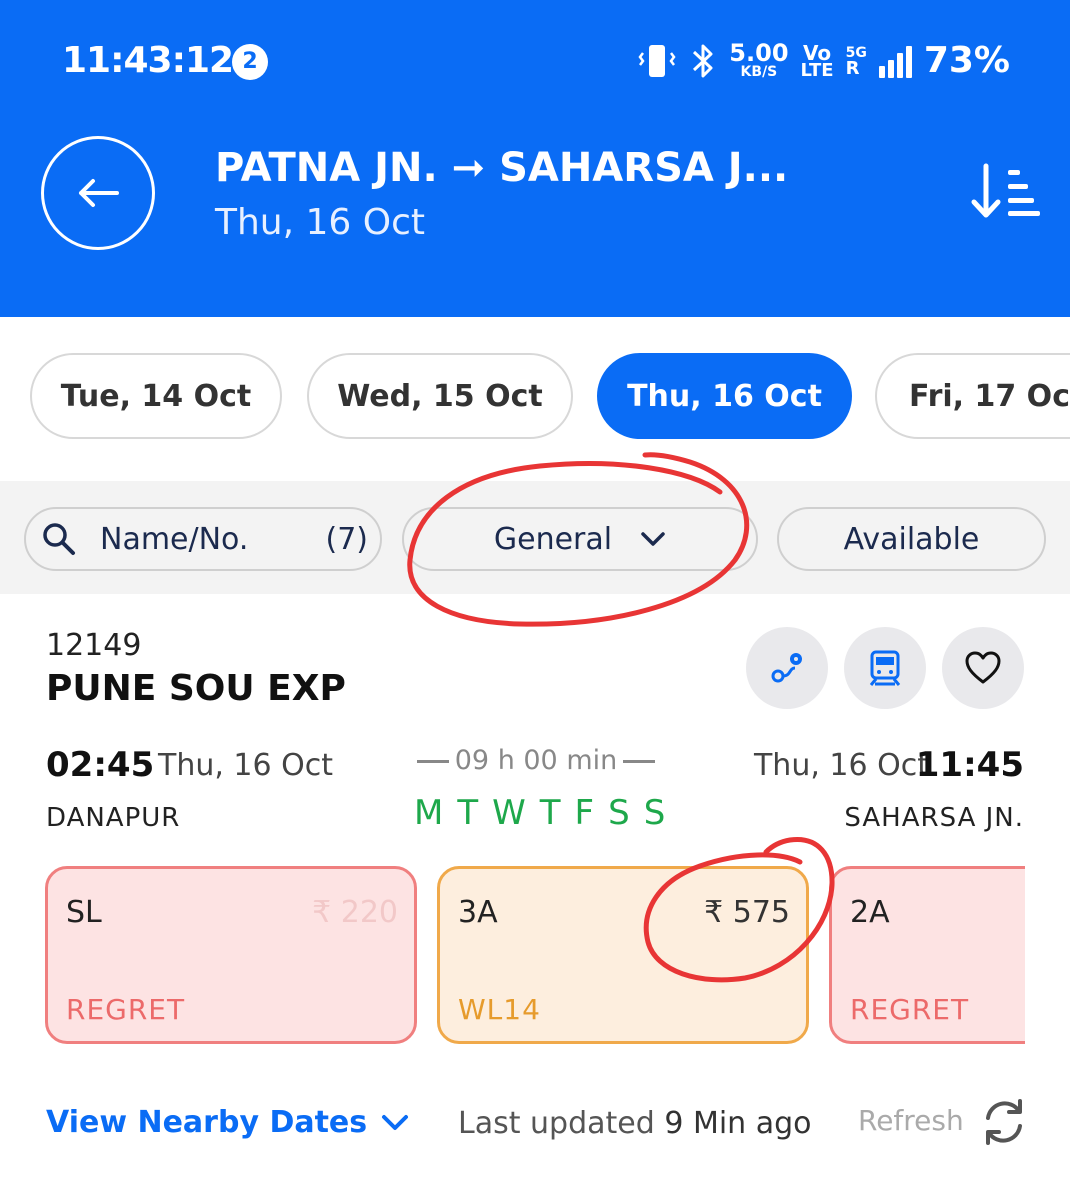  I want to click on class-availability-list: SL ₹ 220 REGRET 3A ₹ 575 WL14 2A REGRET, so click(512, 955).